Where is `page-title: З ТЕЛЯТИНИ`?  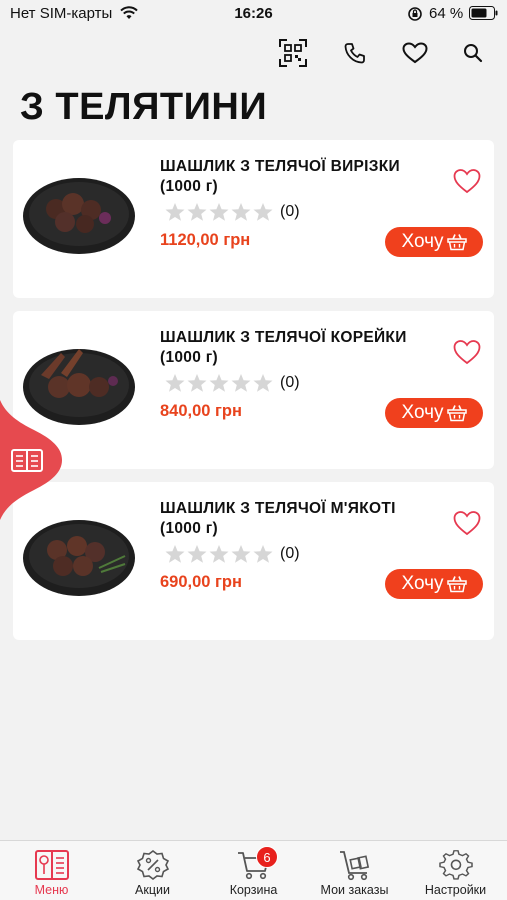 page-title: З ТЕЛЯТИНИ is located at coordinates (144, 107).